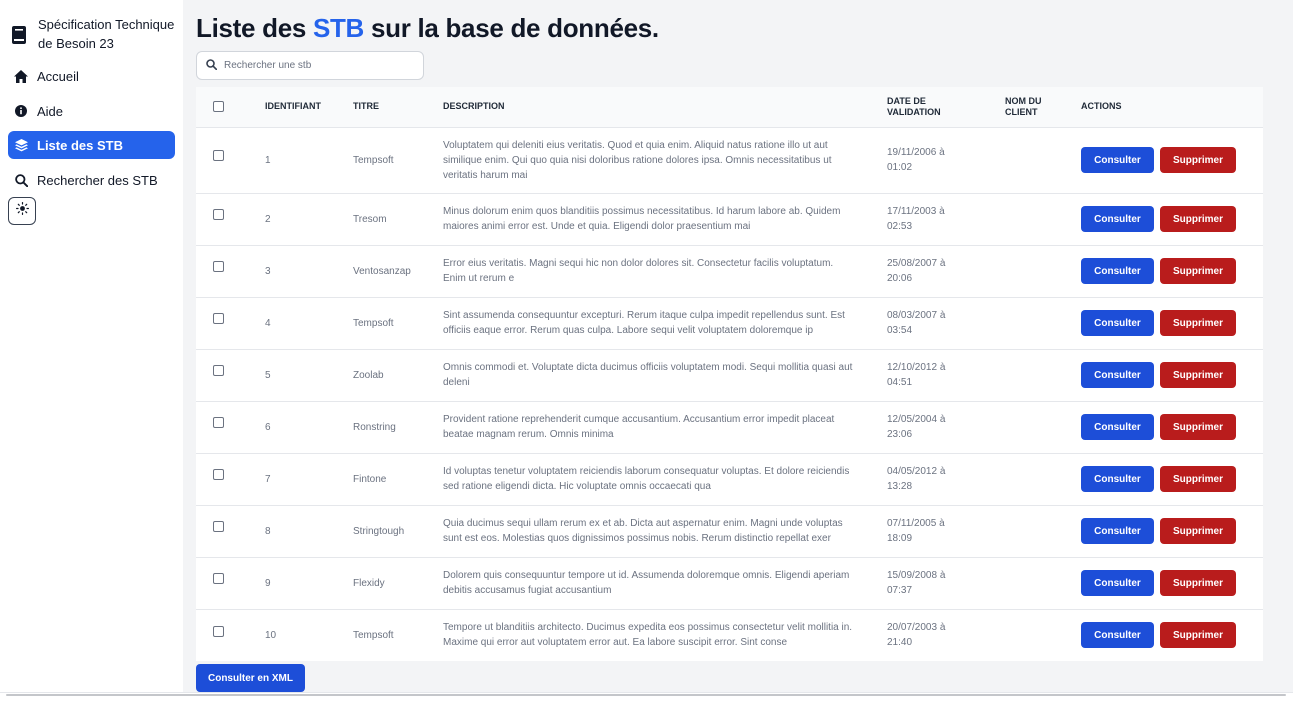  I want to click on column-header: ACTIONS, so click(1101, 106).